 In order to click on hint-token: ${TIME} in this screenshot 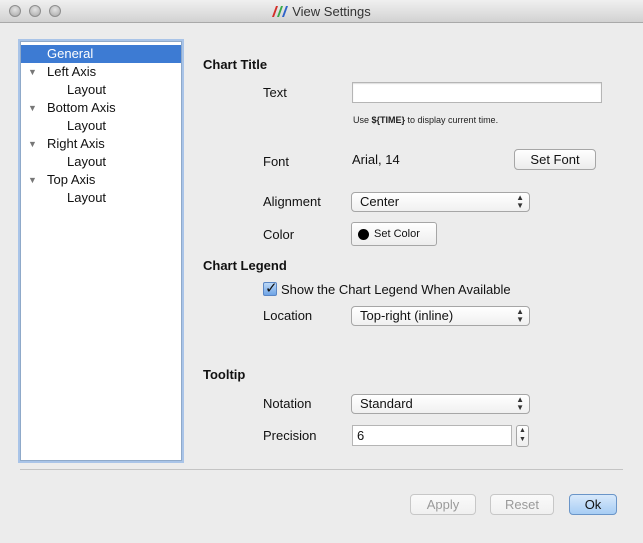, I will do `click(388, 120)`.